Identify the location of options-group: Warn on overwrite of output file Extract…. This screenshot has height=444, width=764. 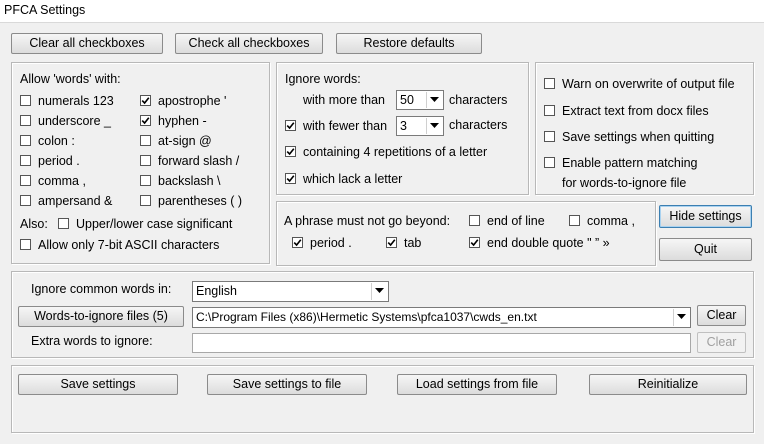
(644, 128).